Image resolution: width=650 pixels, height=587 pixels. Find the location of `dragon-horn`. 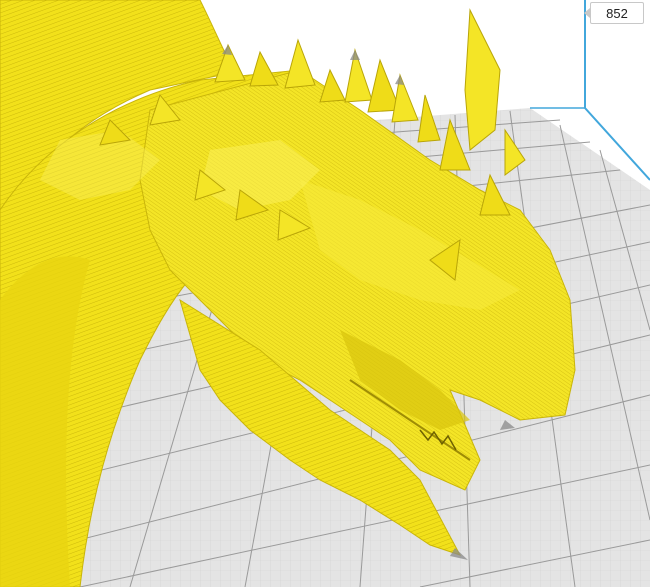

dragon-horn is located at coordinates (482, 79).